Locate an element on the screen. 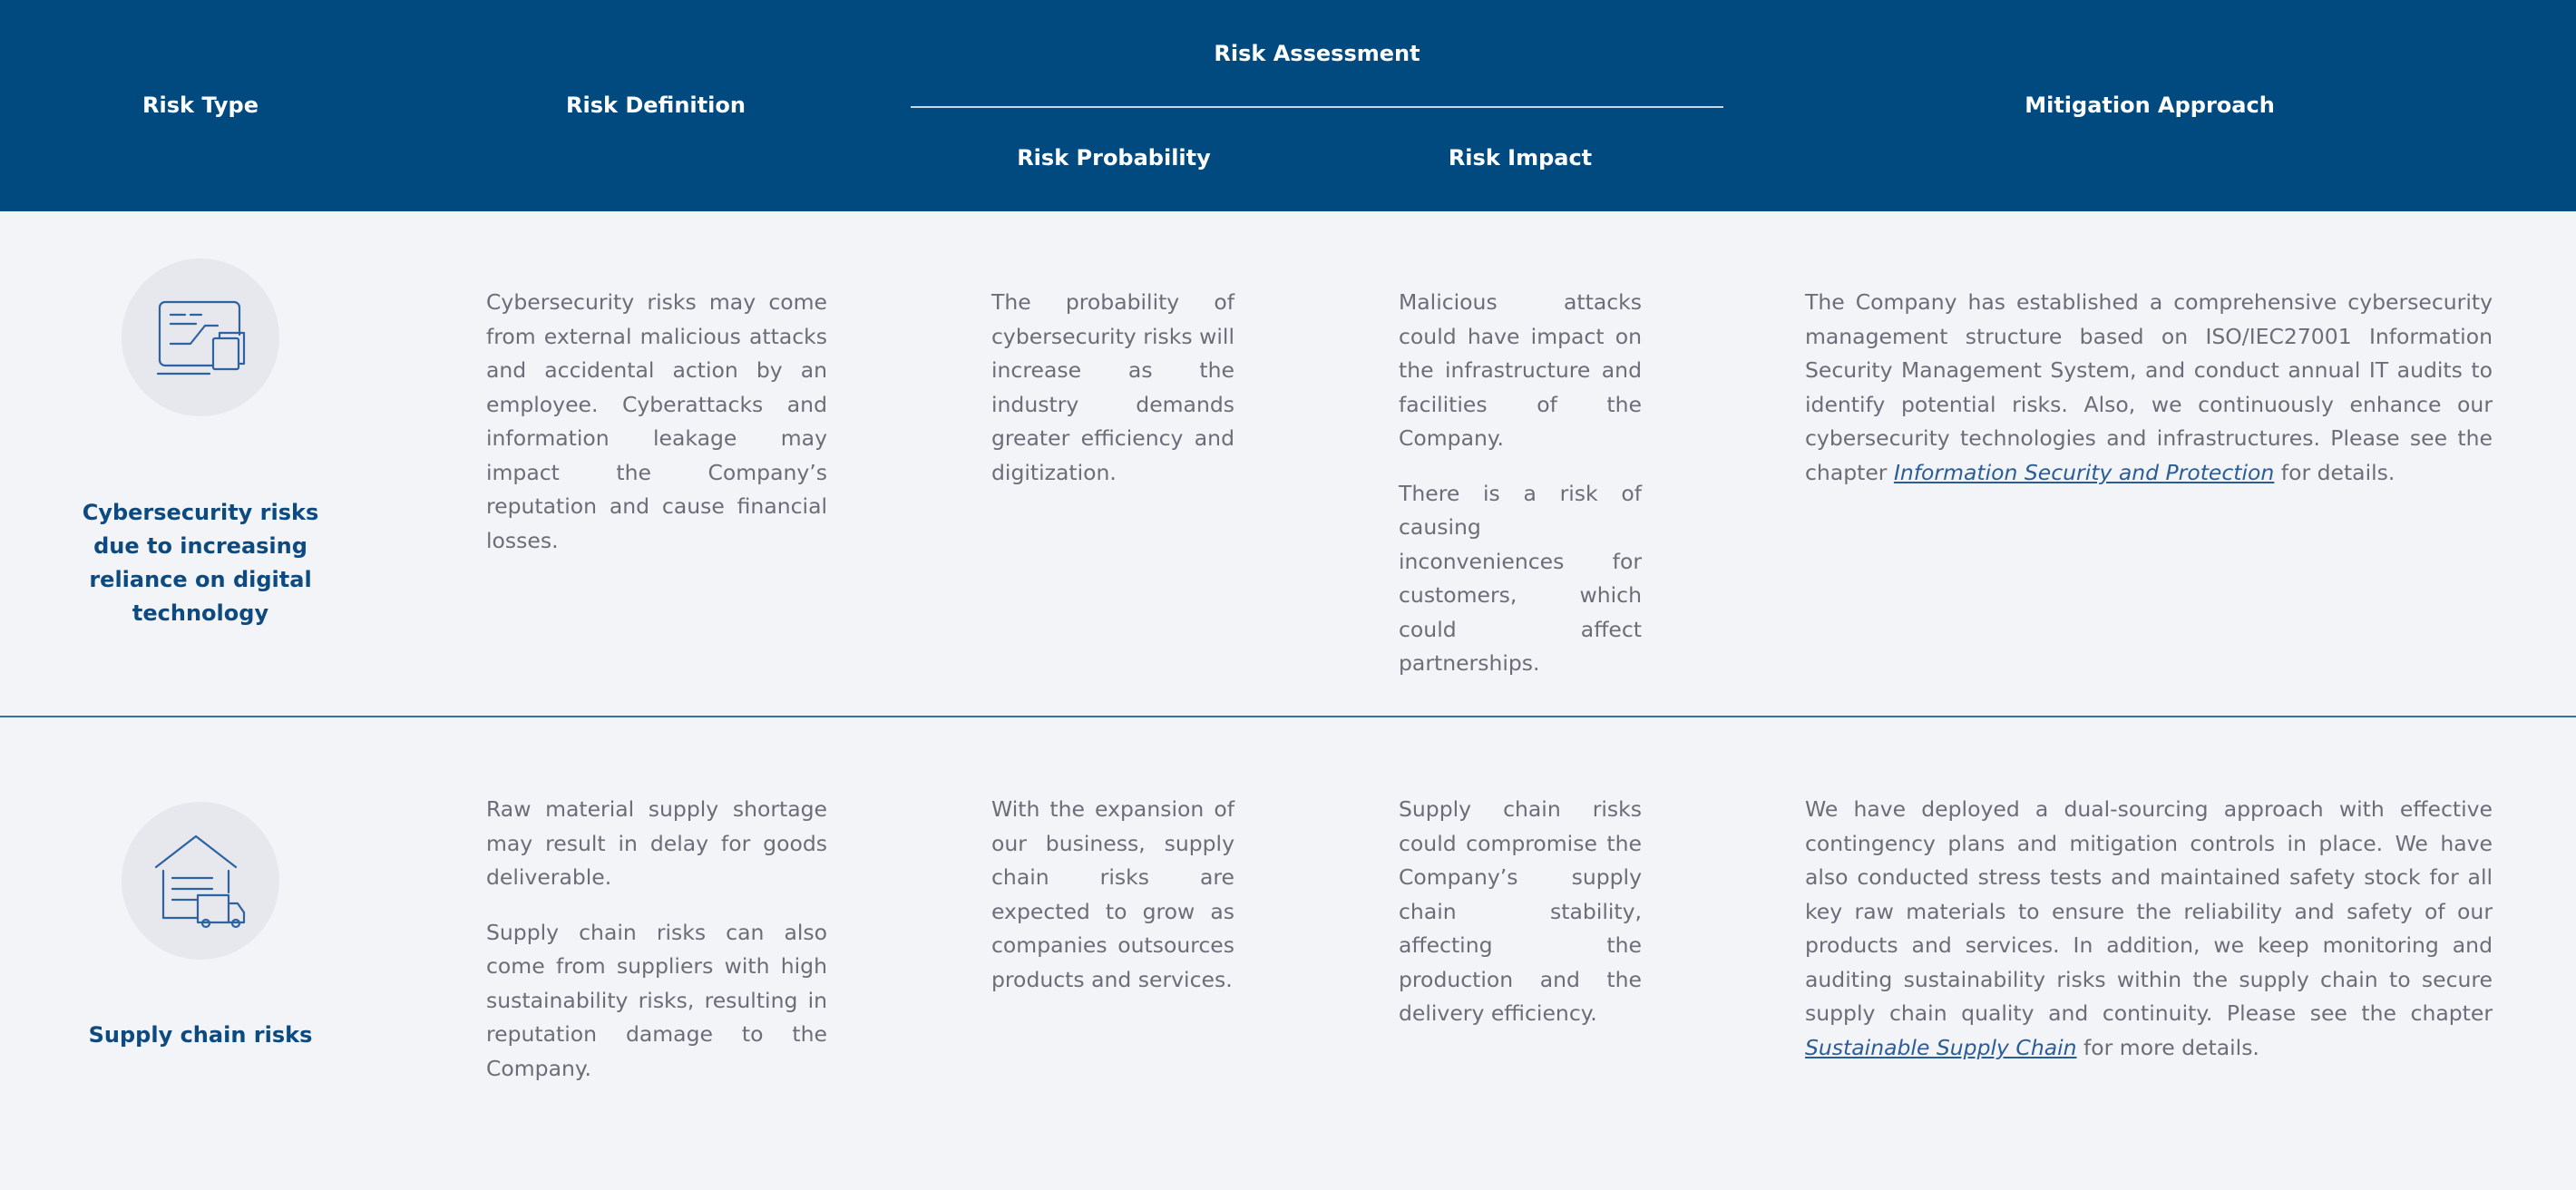 Image resolution: width=2576 pixels, height=1190 pixels. header-mitigation-approach: Mitigation Approach is located at coordinates (2150, 106).